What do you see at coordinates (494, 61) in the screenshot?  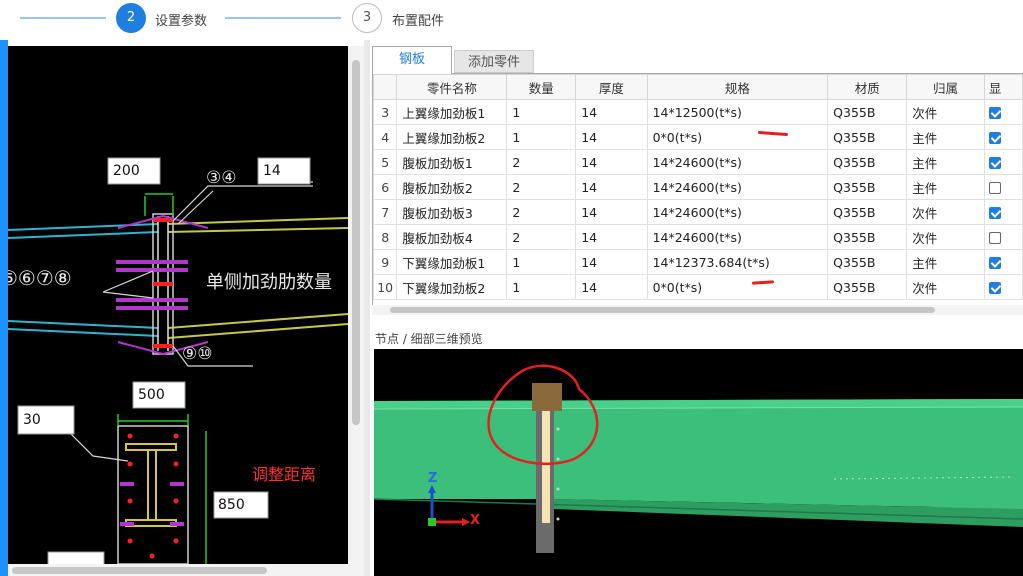 I see `tab-add-part: 添加零件` at bounding box center [494, 61].